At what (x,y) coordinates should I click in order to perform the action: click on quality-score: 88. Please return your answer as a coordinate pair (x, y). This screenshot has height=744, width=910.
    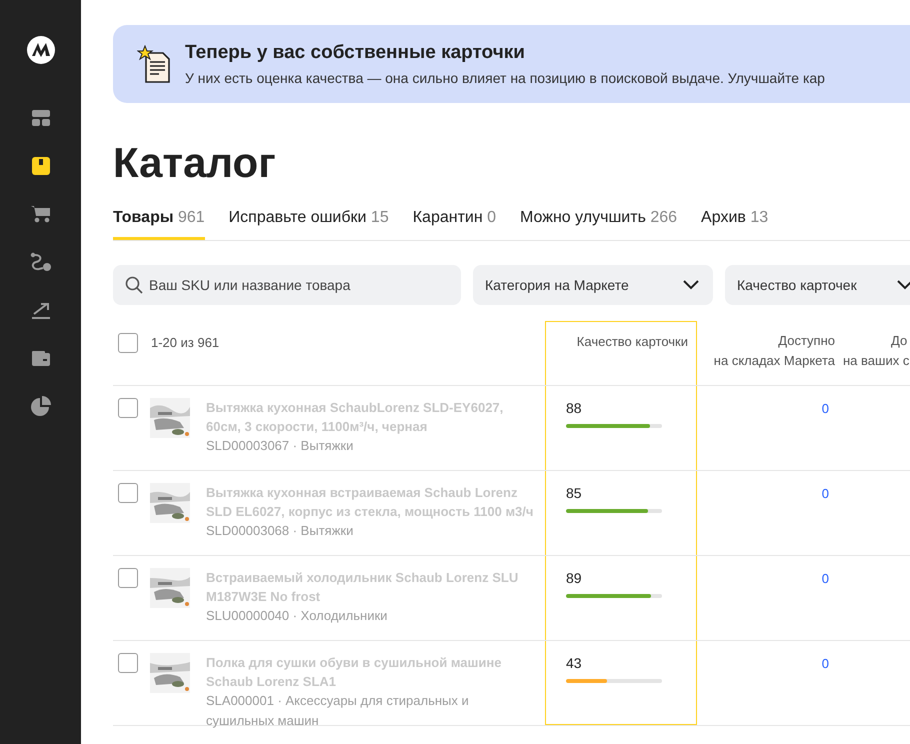
    Looking at the image, I should click on (574, 408).